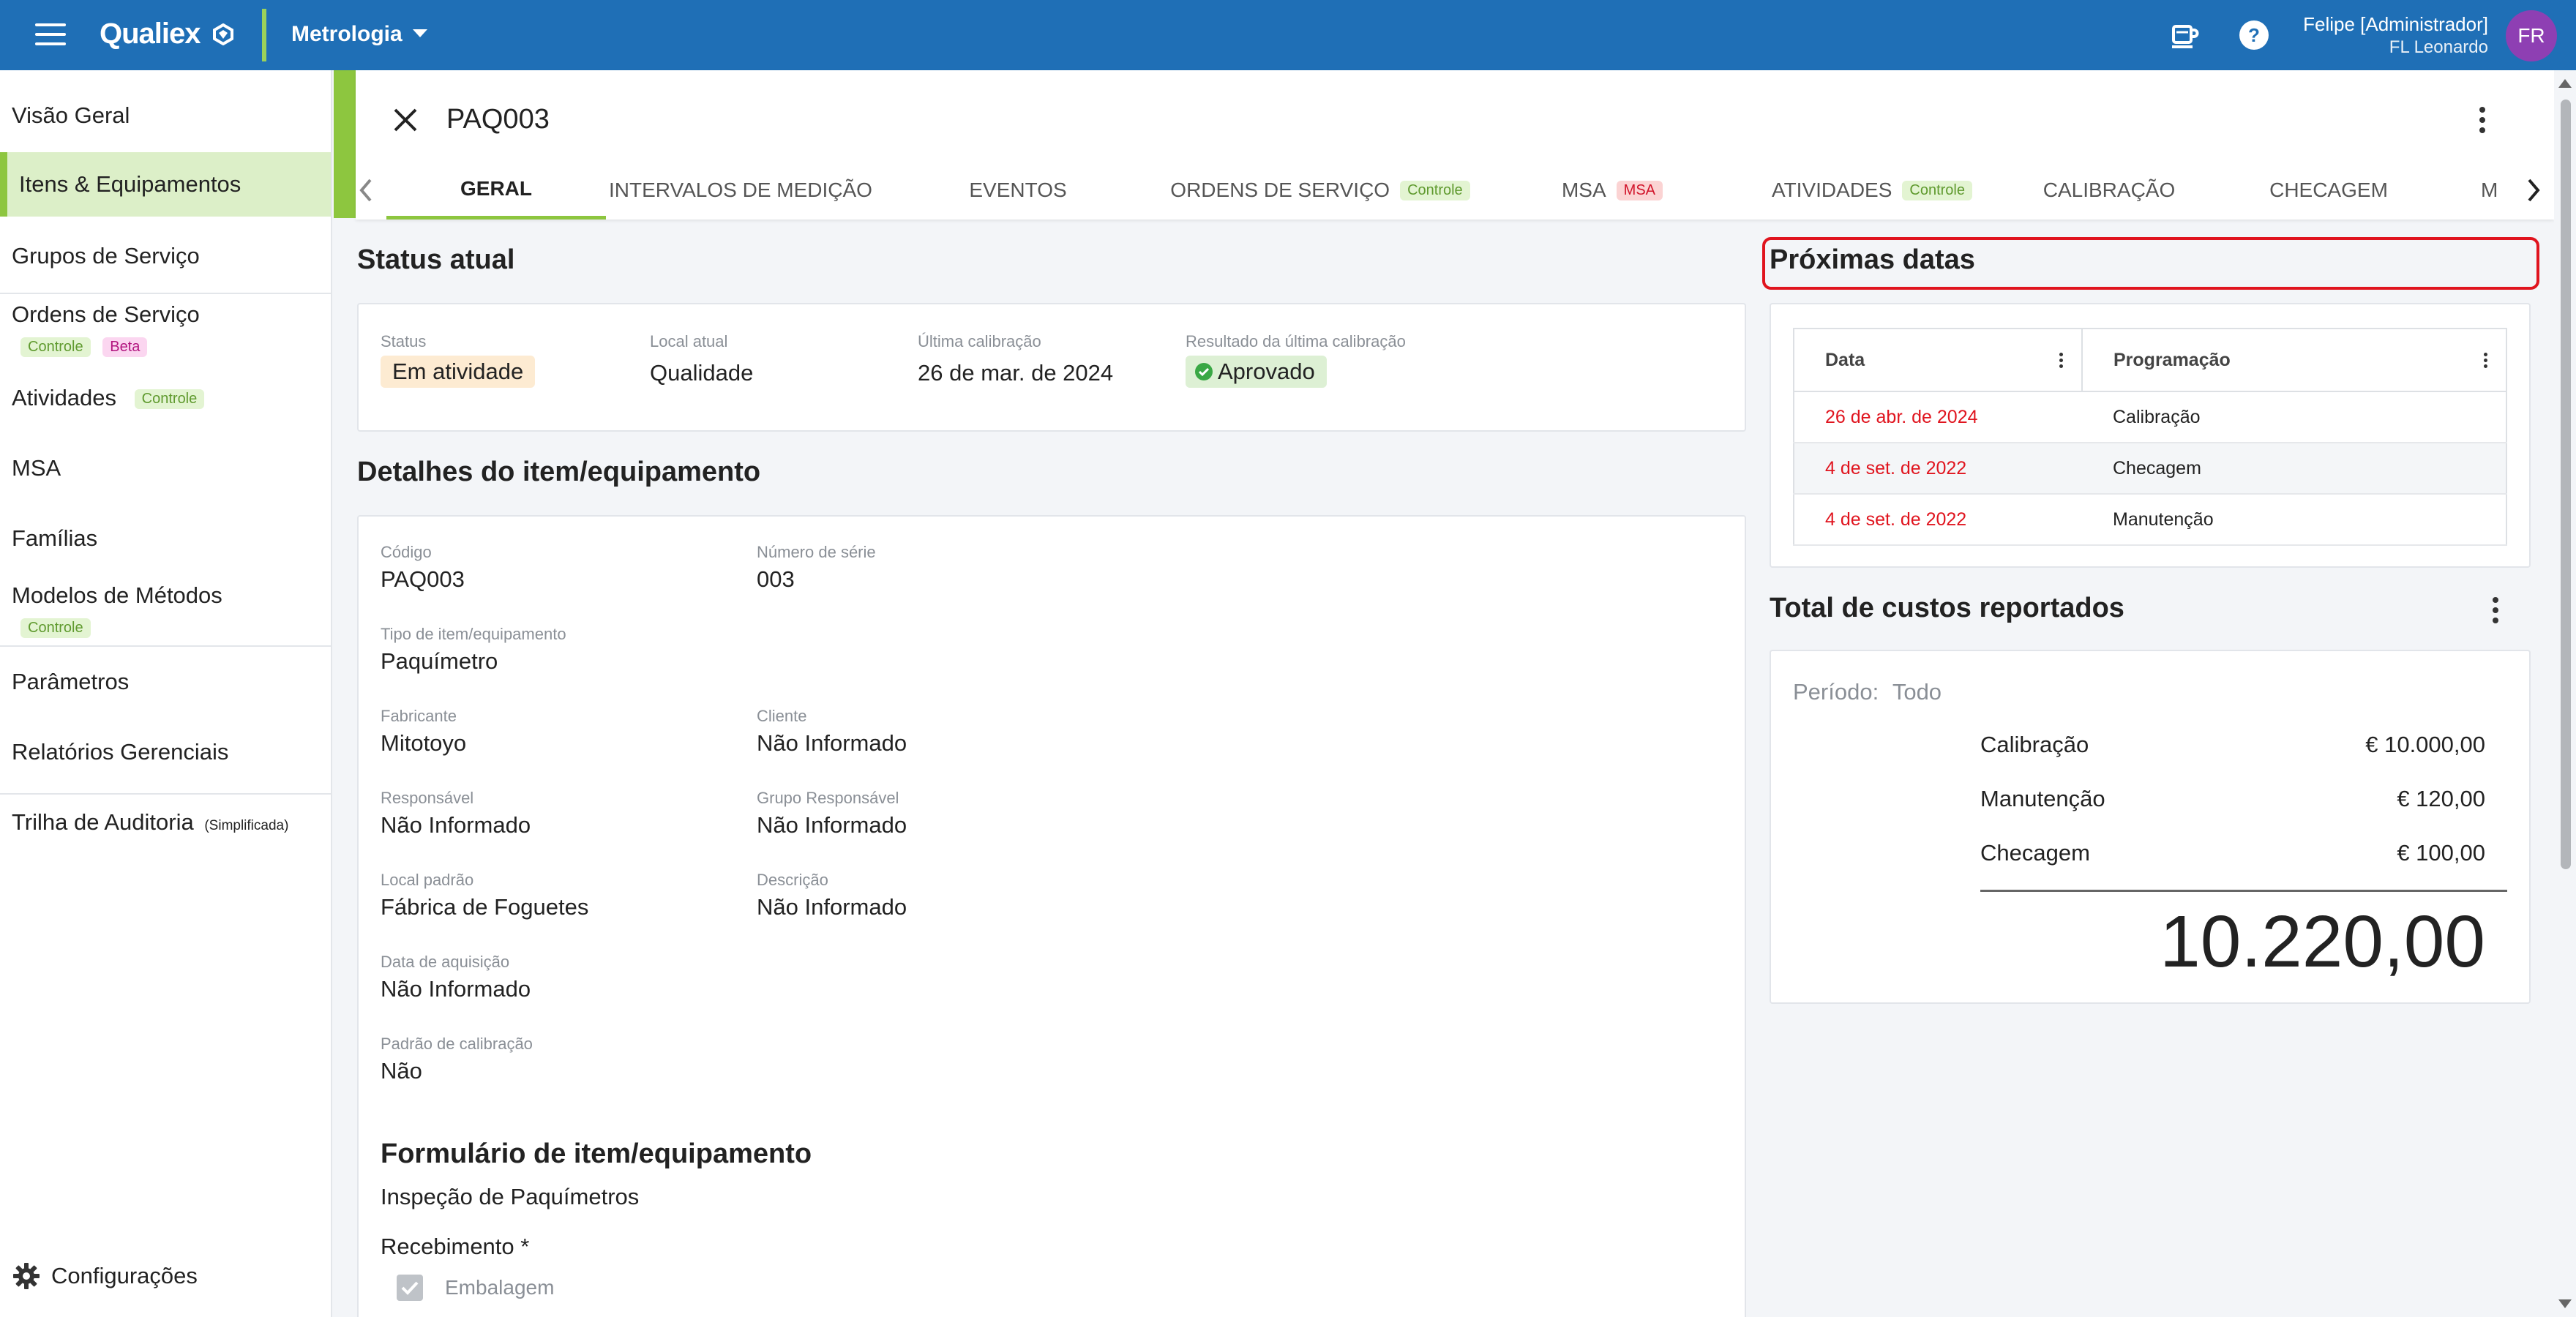  Describe the element at coordinates (832, 731) in the screenshot. I see `field-cliente: Cliente Não Informado` at that location.